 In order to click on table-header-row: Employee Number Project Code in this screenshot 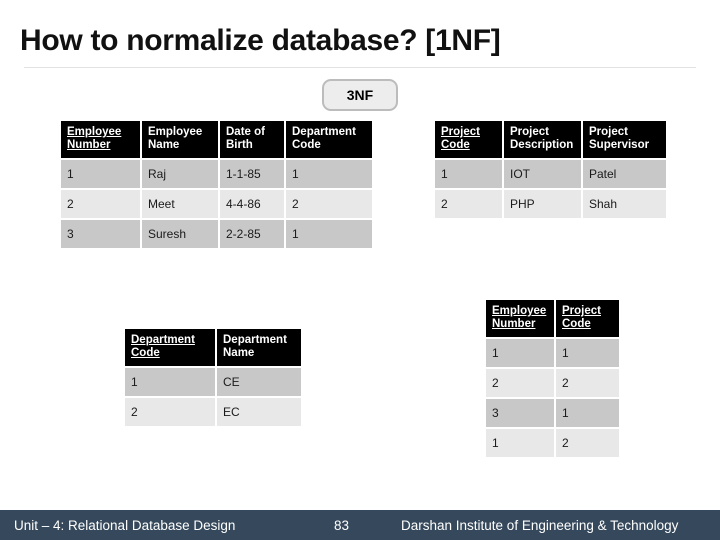, I will do `click(552, 318)`.